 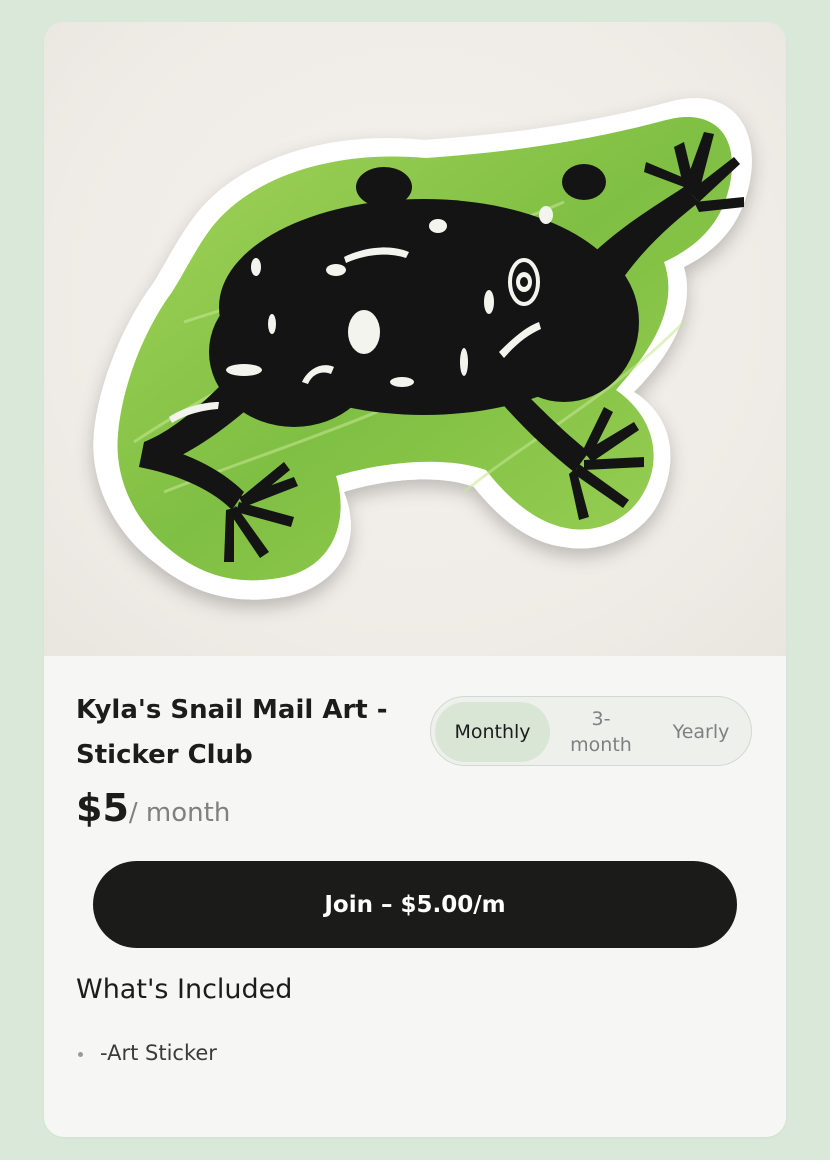 I want to click on bullet-icon, so click(x=80, y=1054).